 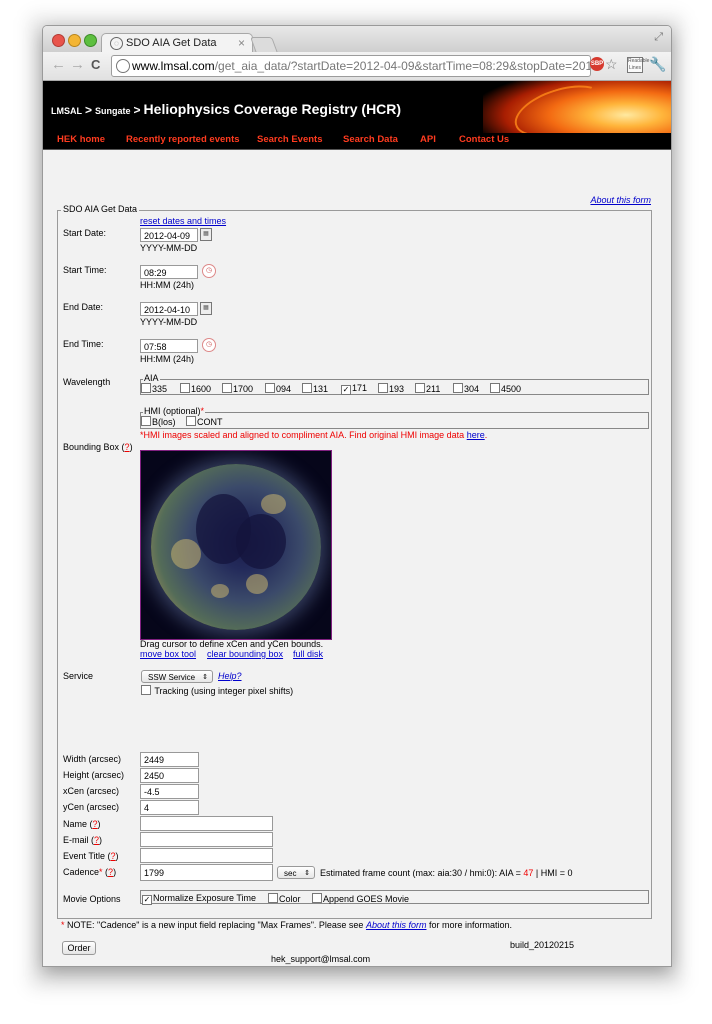 What do you see at coordinates (79, 948) in the screenshot?
I see `order-button: Order` at bounding box center [79, 948].